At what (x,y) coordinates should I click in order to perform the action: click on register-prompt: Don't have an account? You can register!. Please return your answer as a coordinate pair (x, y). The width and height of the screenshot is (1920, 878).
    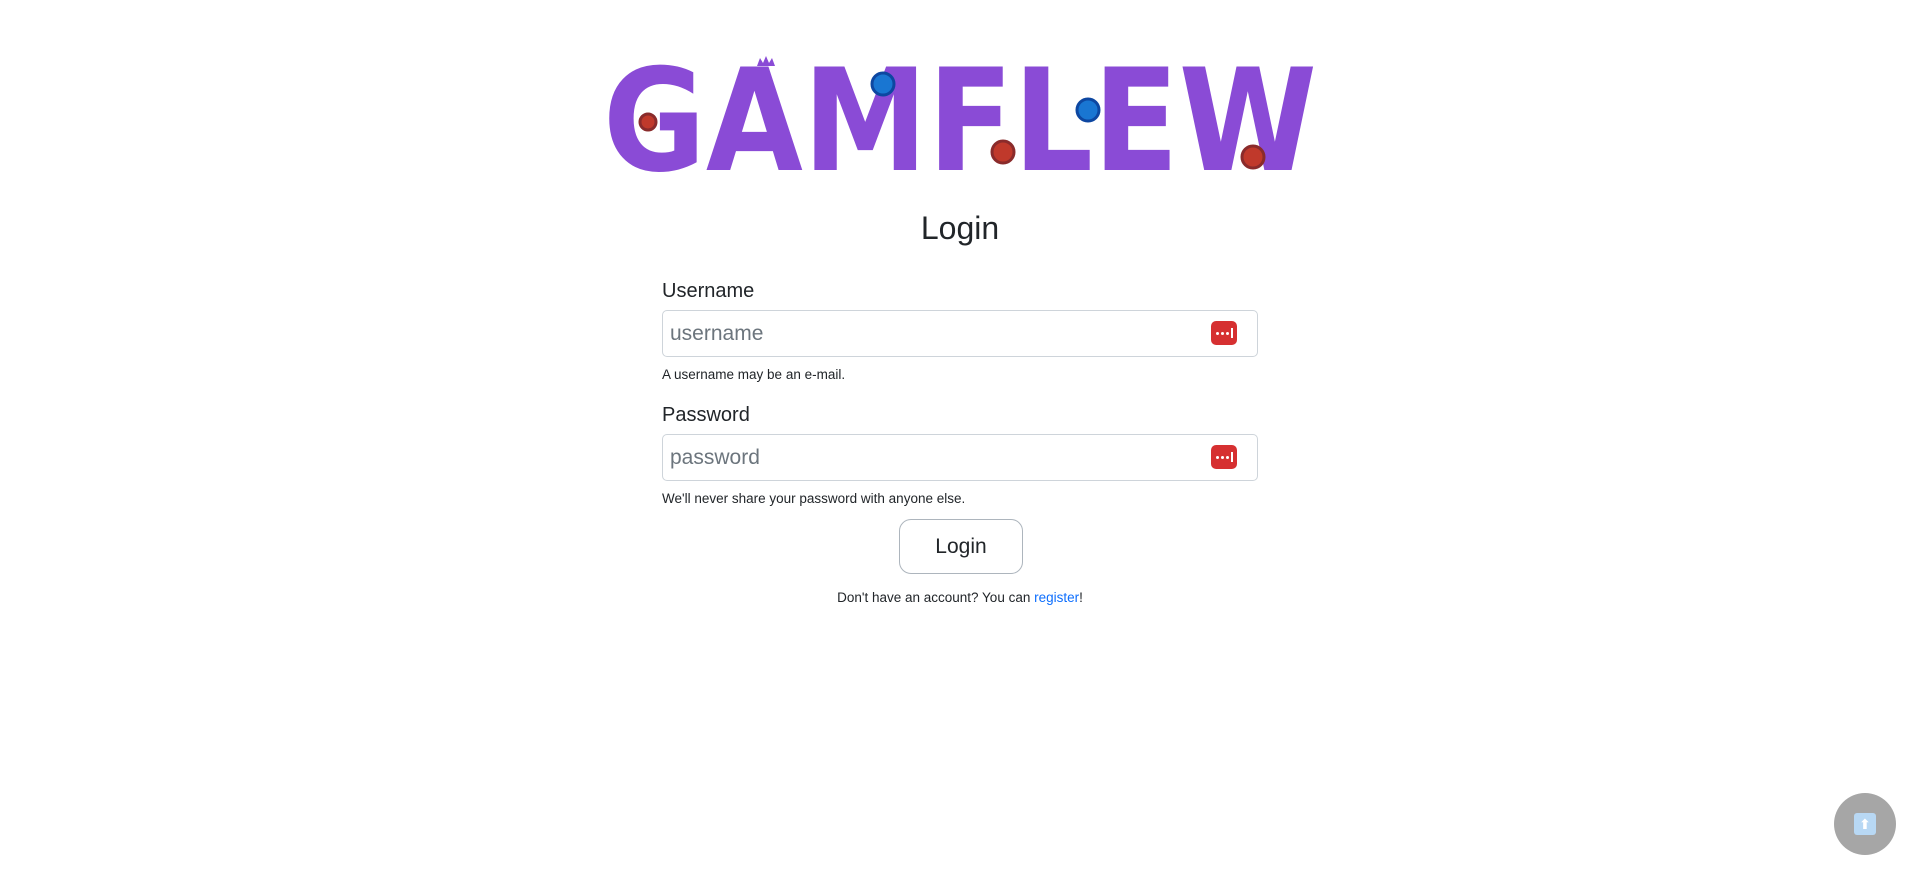
    Looking at the image, I should click on (960, 598).